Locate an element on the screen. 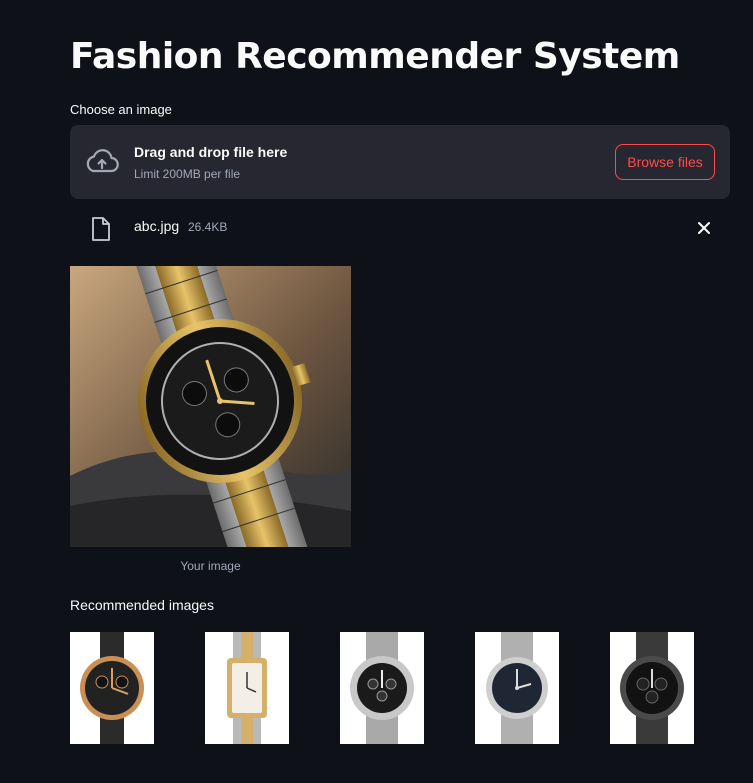 The image size is (753, 783). browse-files-button: Browse files is located at coordinates (665, 162).